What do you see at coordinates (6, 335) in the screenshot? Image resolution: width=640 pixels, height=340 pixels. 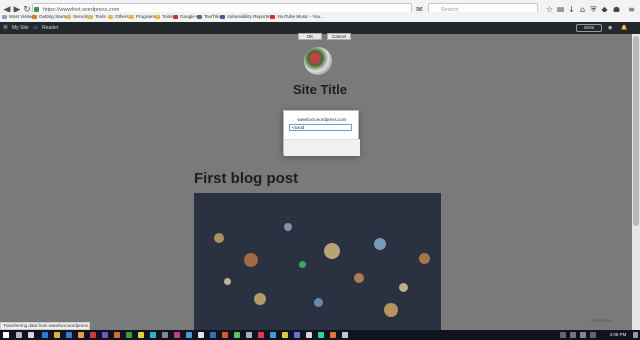 I see `windows-start-icon` at bounding box center [6, 335].